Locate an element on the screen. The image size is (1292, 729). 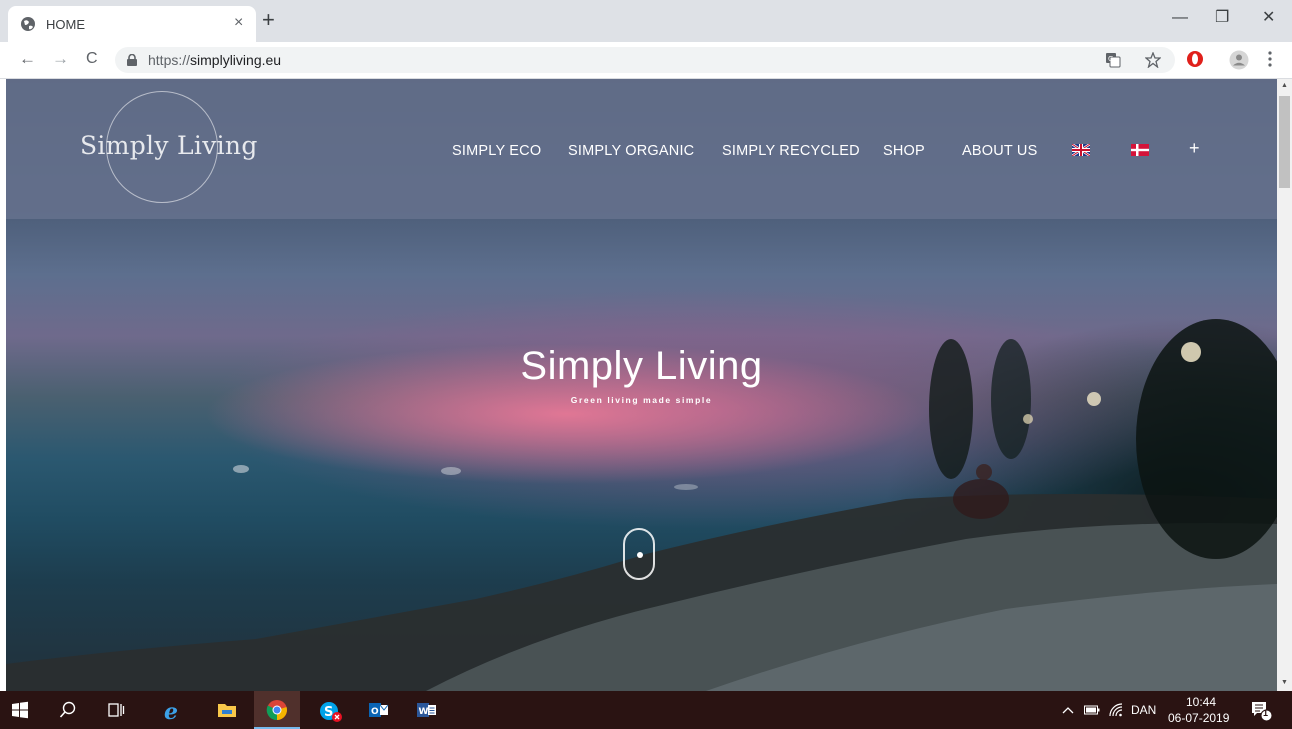
outlook-icon: O is located at coordinates (379, 710).